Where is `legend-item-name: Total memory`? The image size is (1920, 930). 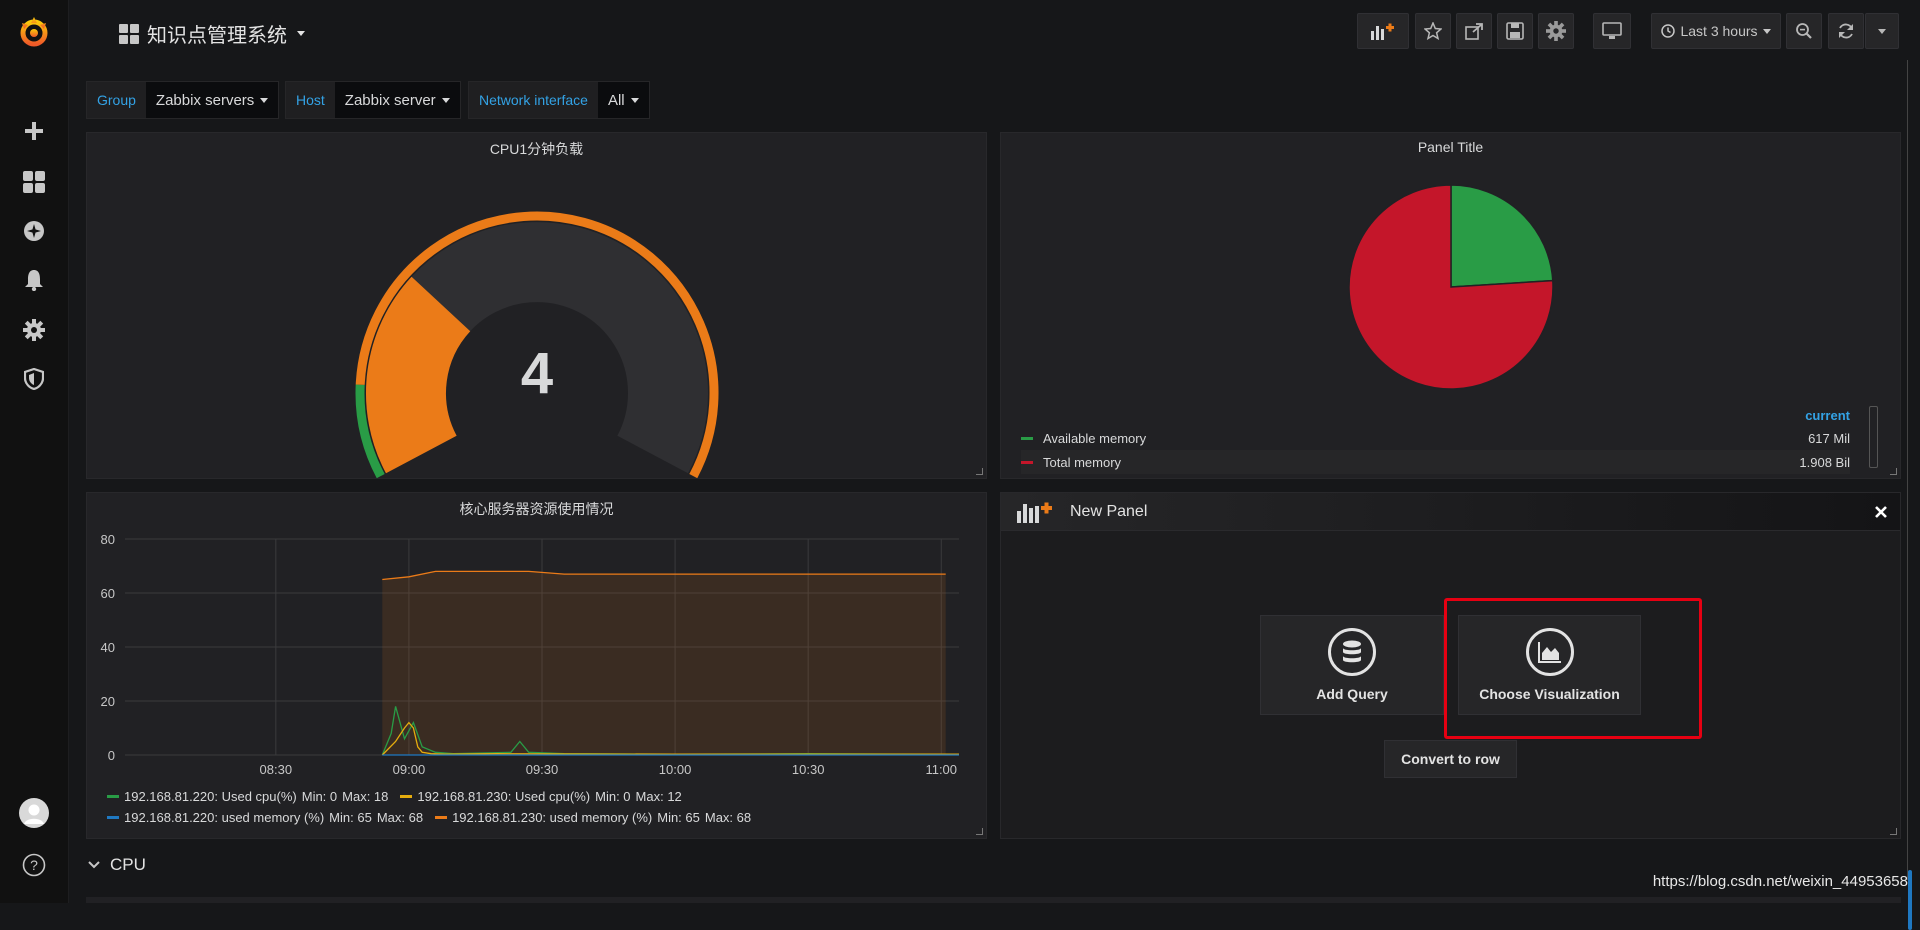
legend-item-name: Total memory is located at coordinates (1082, 462).